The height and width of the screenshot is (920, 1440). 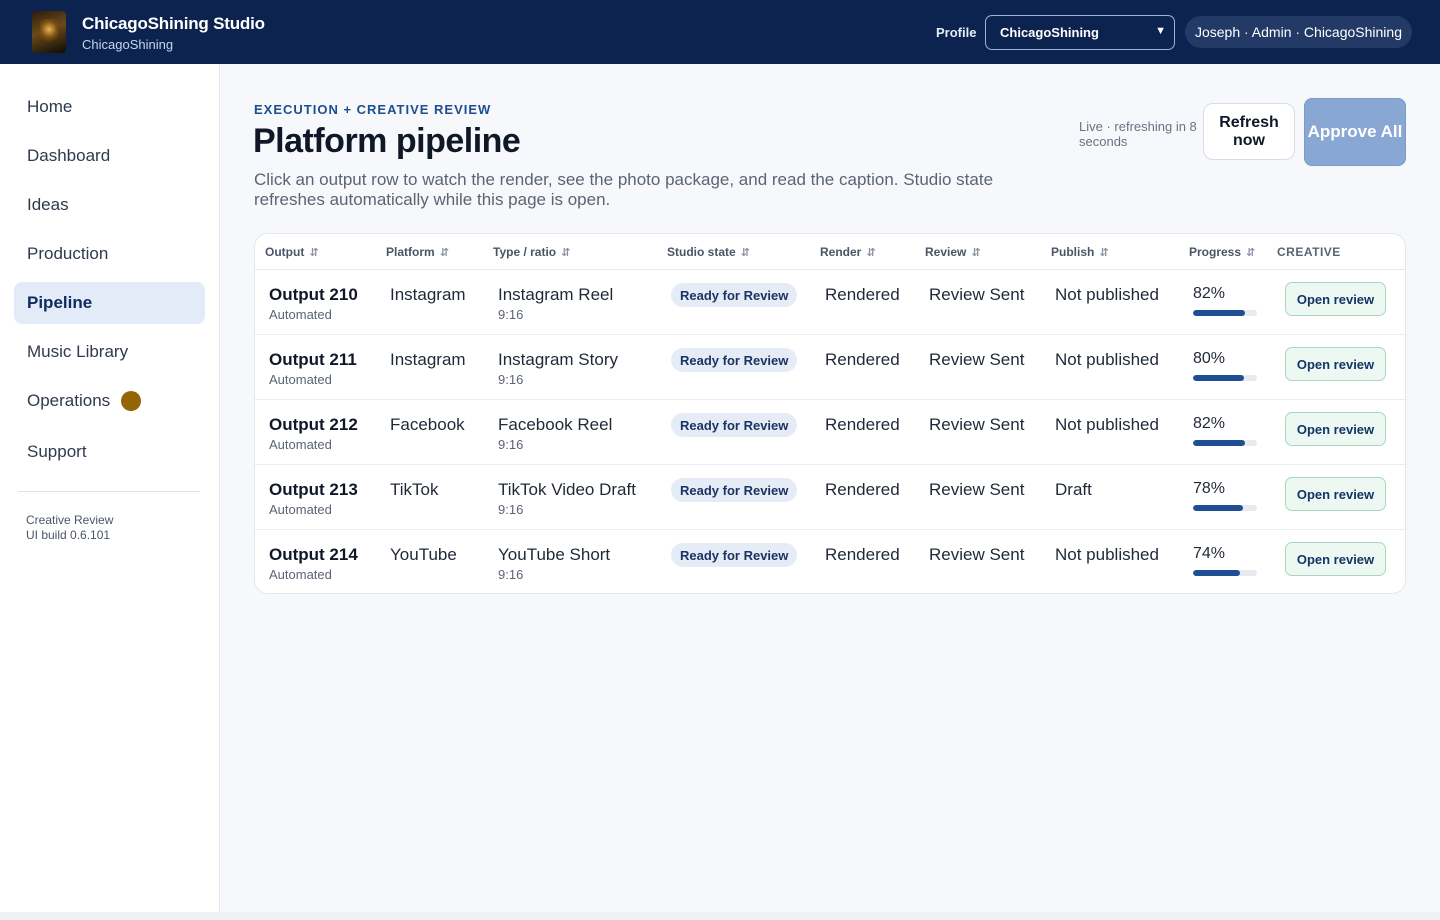 What do you see at coordinates (313, 424) in the screenshot?
I see `output-name: Output 212` at bounding box center [313, 424].